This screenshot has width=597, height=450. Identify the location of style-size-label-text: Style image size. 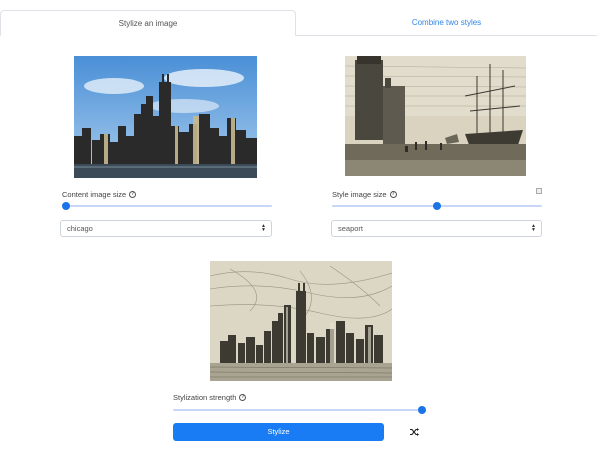
(359, 194).